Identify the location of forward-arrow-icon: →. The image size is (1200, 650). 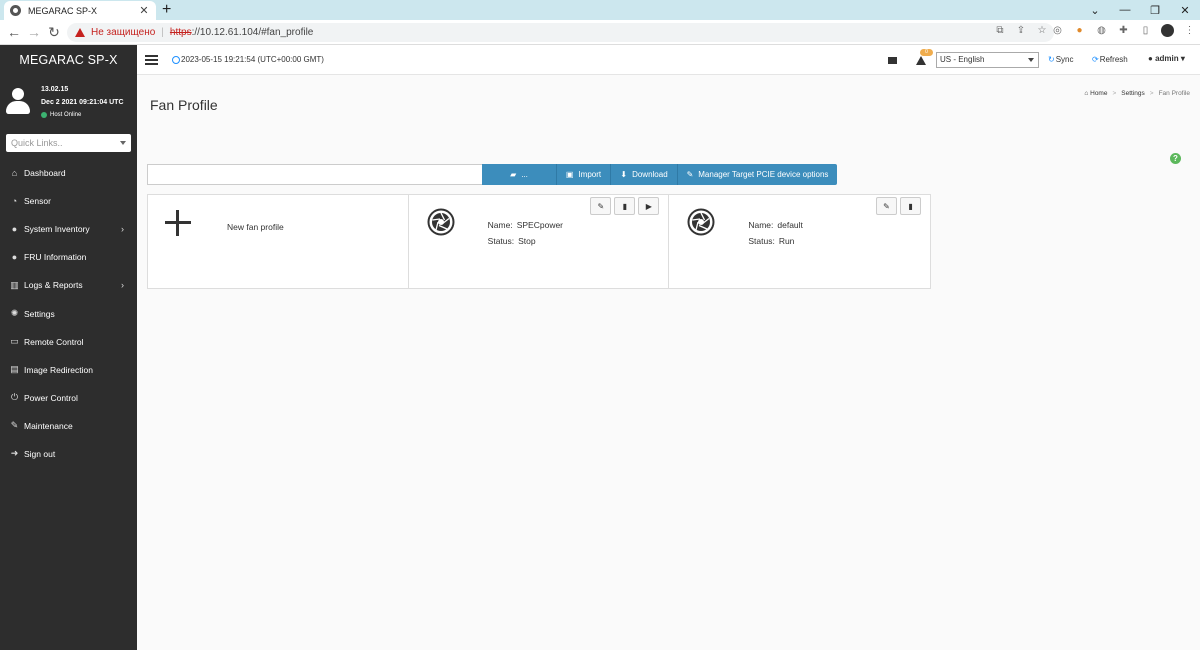
(34, 32).